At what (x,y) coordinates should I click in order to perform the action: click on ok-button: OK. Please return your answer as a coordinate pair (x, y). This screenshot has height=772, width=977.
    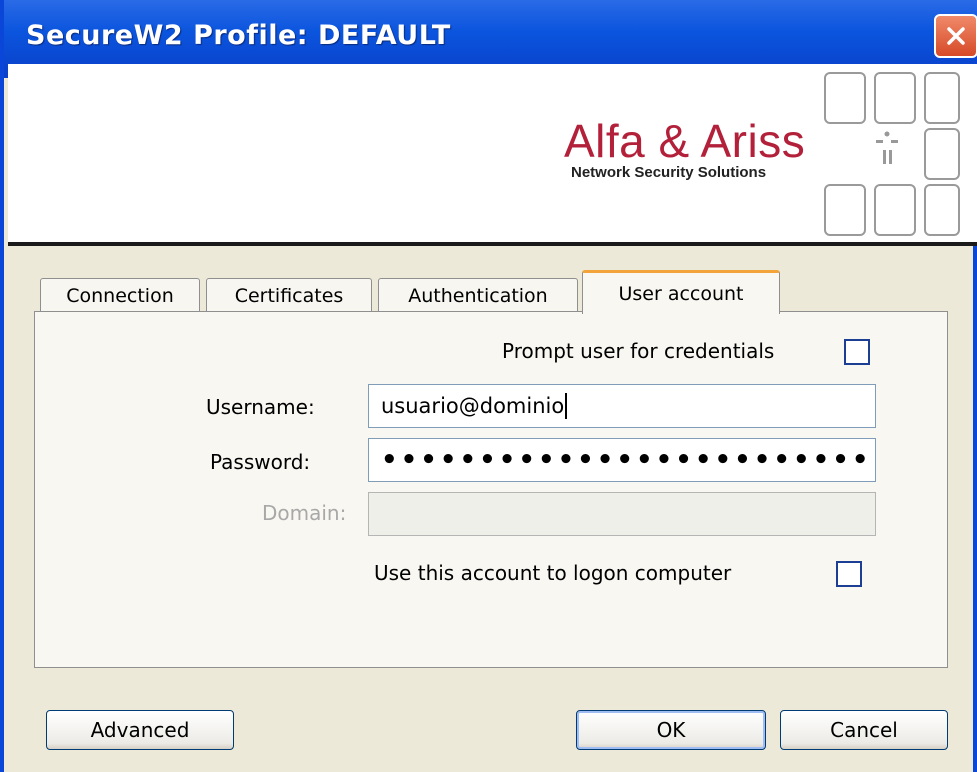
    Looking at the image, I should click on (671, 730).